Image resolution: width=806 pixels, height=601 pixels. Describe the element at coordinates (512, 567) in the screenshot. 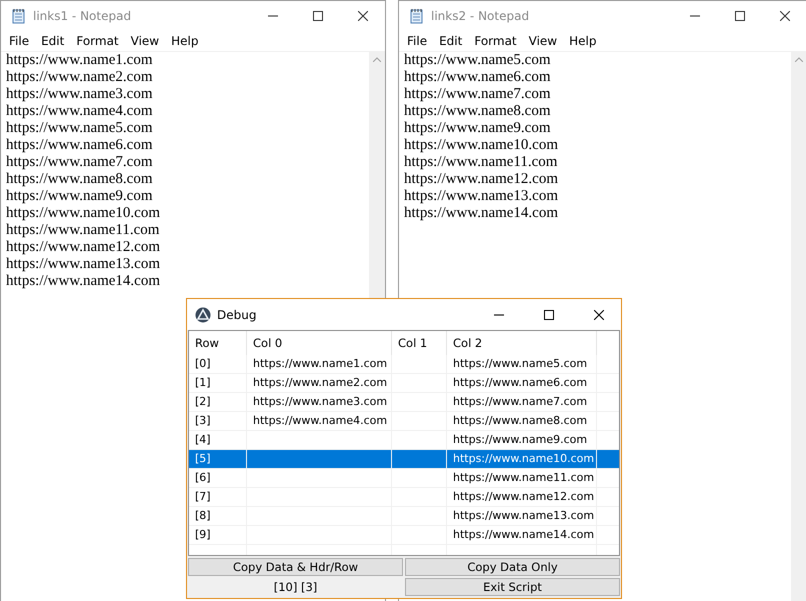

I see `action-button: Copy Data Only` at that location.